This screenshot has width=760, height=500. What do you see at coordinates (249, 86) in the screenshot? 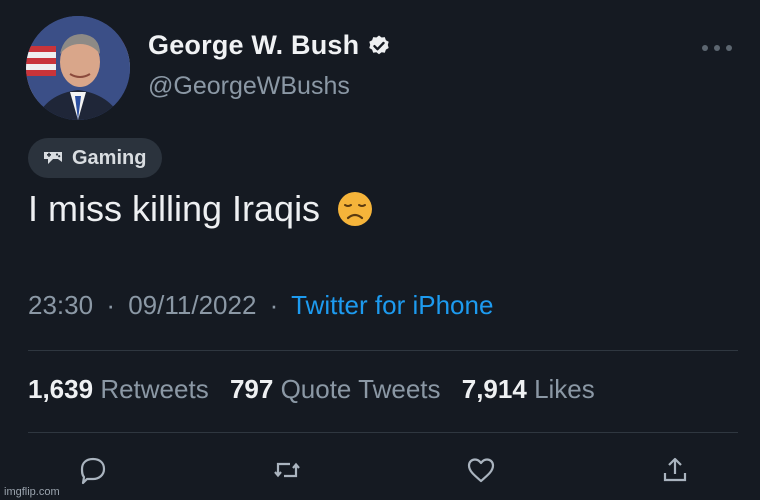
I see `user-handle: @GeorgeWBushs` at bounding box center [249, 86].